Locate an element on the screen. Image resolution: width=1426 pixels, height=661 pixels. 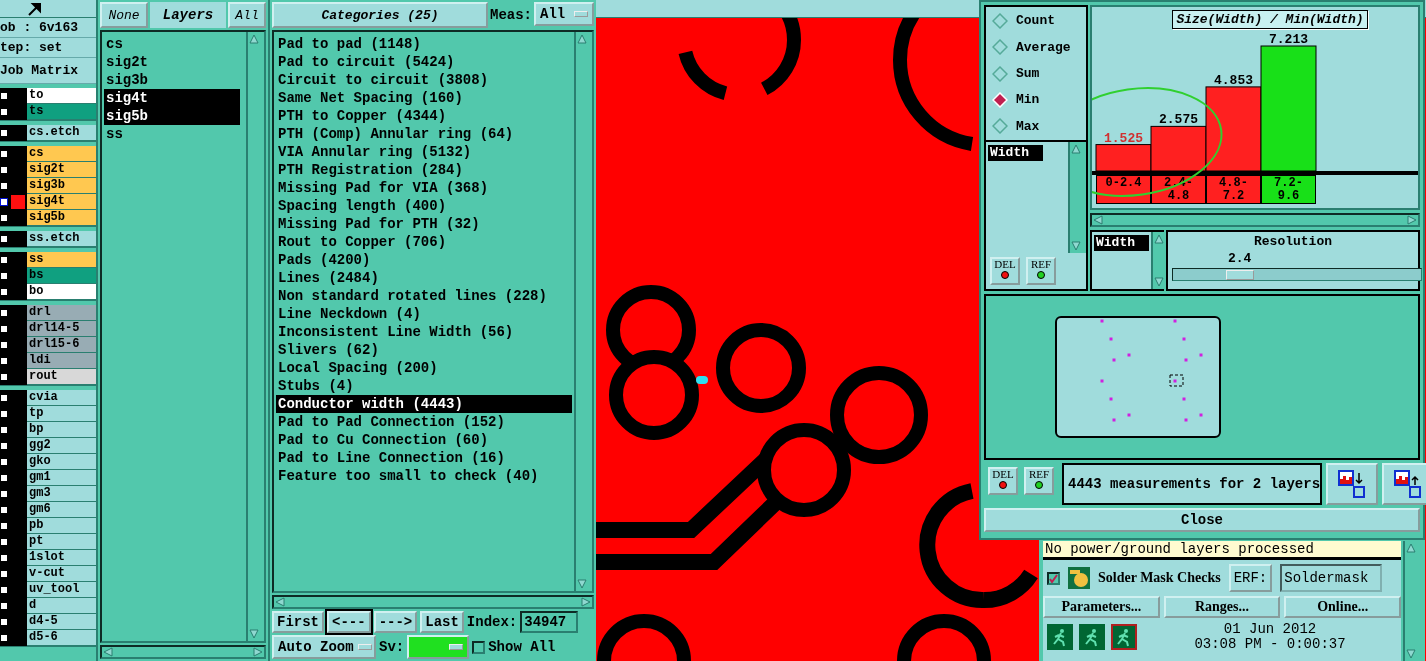
category-item: Pad to Cu Connection (60) is located at coordinates (424, 440).